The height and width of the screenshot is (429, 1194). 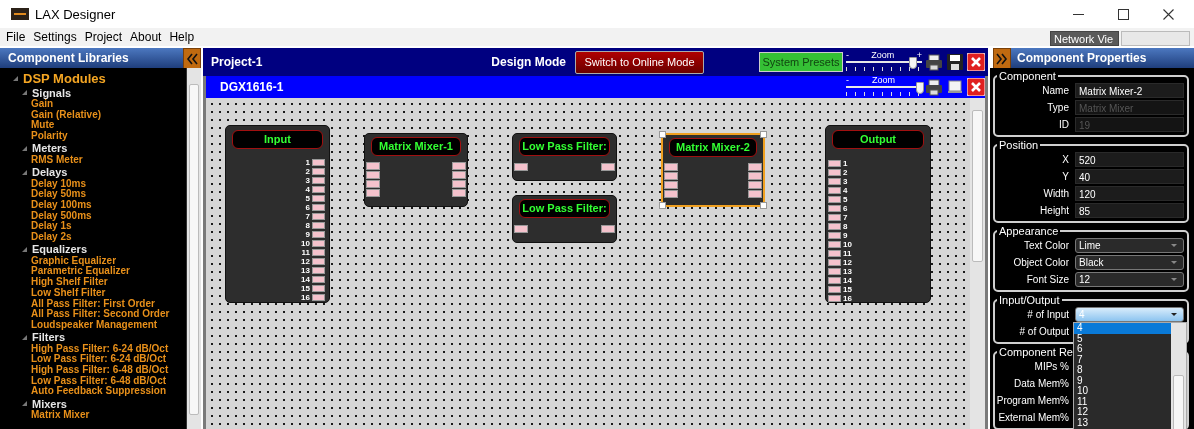 What do you see at coordinates (713, 170) in the screenshot?
I see `mixer-block: Matrix Mixer-2` at bounding box center [713, 170].